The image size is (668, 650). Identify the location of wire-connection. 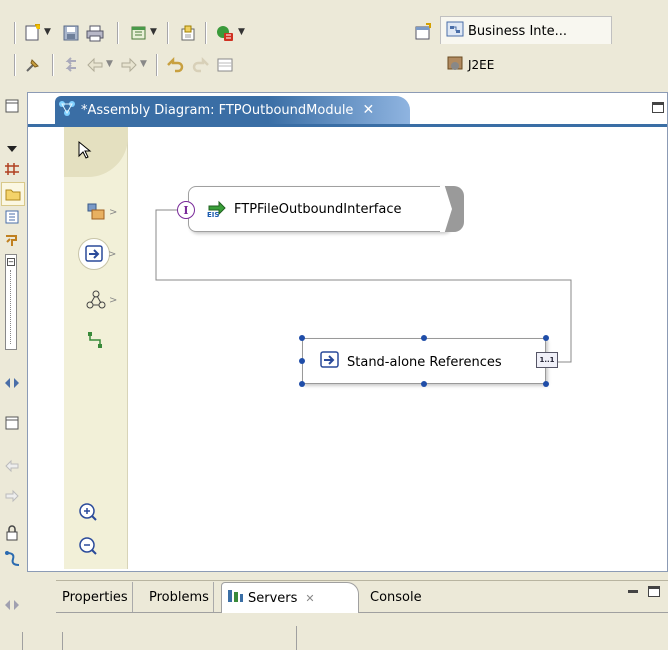
(363, 286).